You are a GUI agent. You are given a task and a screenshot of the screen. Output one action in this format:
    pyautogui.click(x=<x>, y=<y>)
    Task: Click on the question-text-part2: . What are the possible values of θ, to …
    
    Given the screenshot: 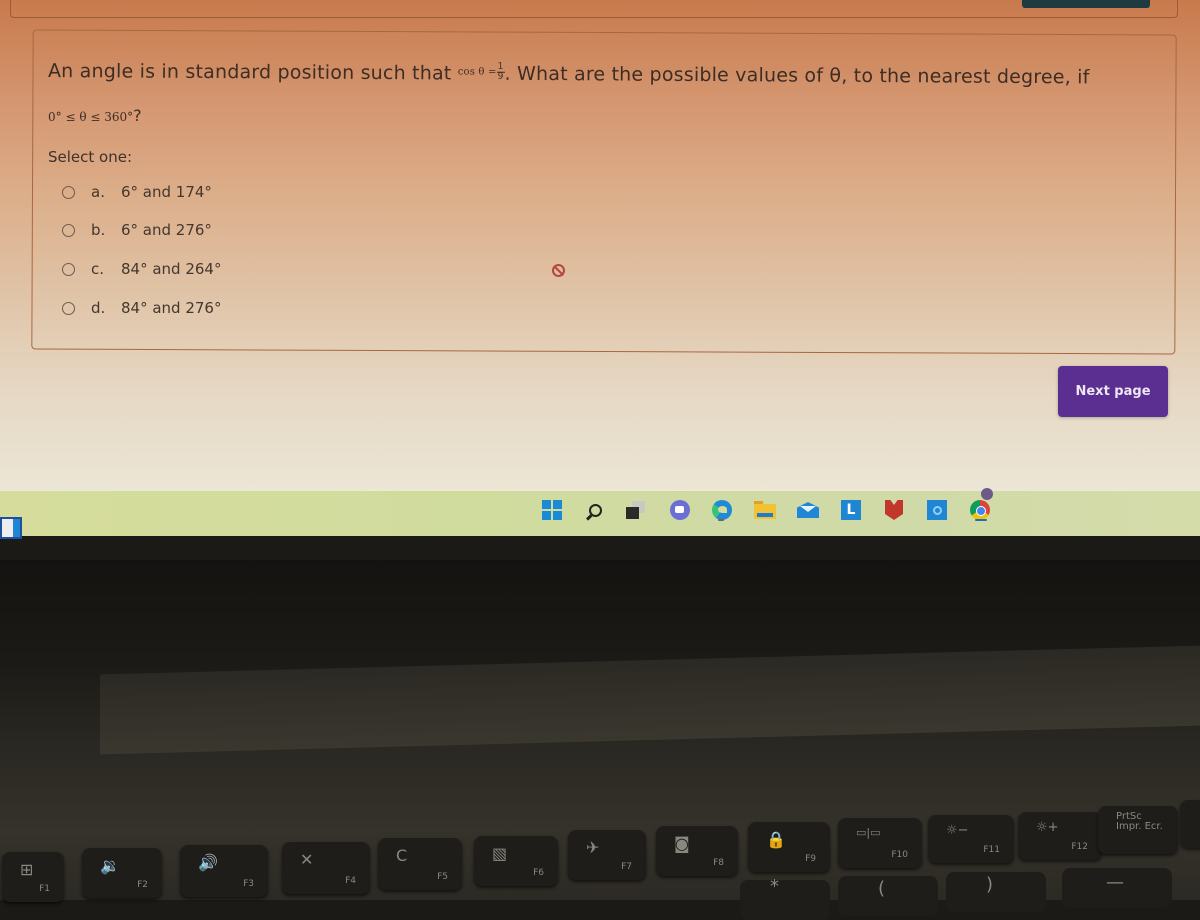 What is the action you would take?
    pyautogui.click(x=797, y=75)
    